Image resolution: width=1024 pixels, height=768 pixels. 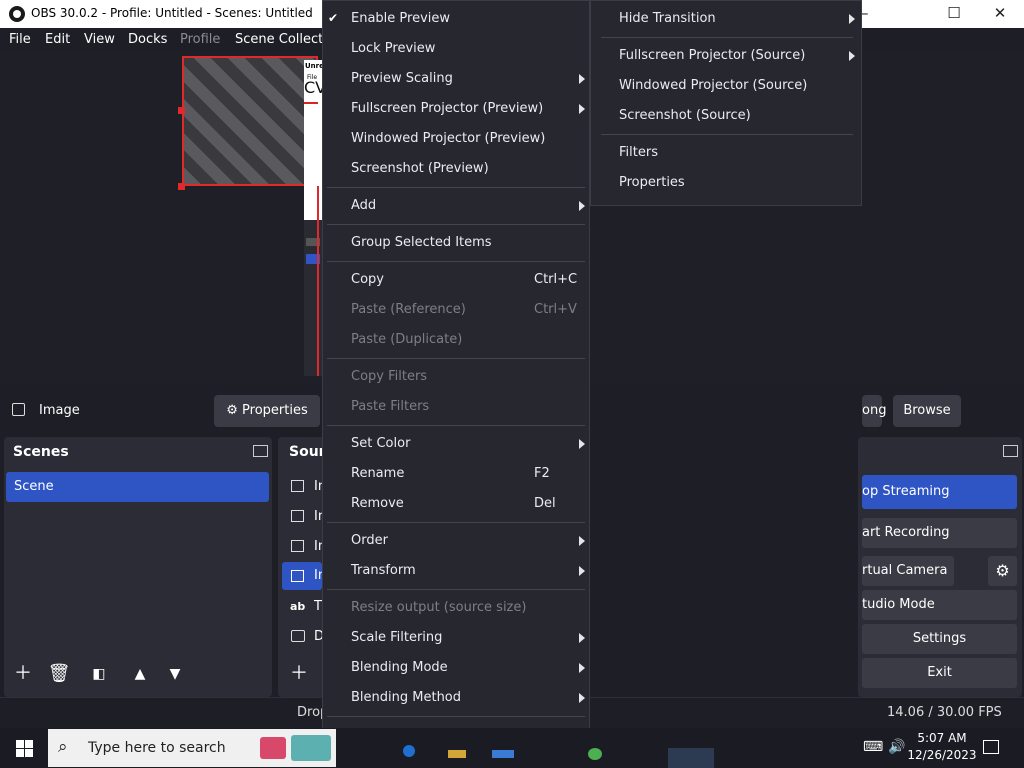 I want to click on volume-icon: 🔊, so click(x=896, y=747).